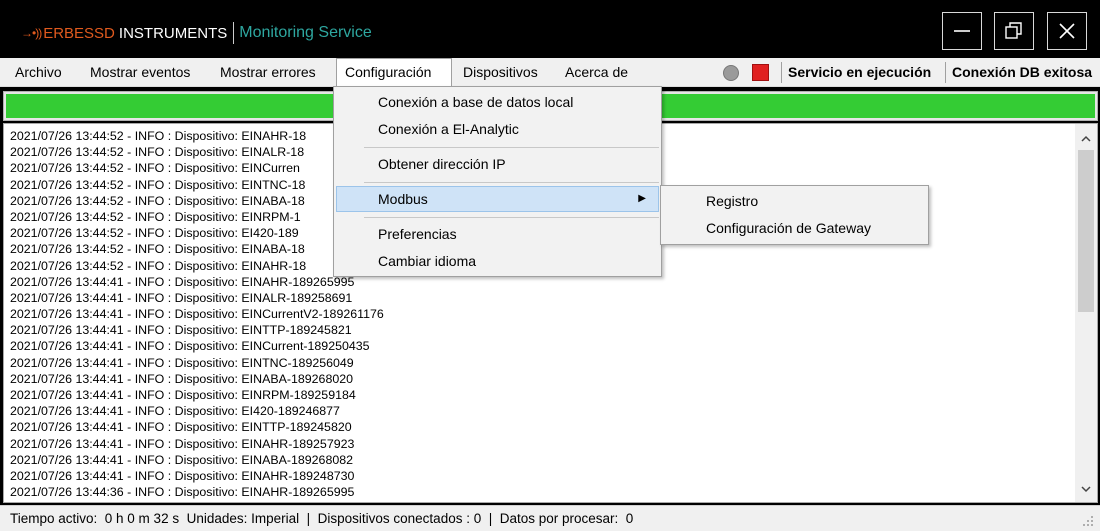 This screenshot has height=531, width=1100. What do you see at coordinates (448, 129) in the screenshot?
I see `menu-item-label: Conexión a El-Analytic` at bounding box center [448, 129].